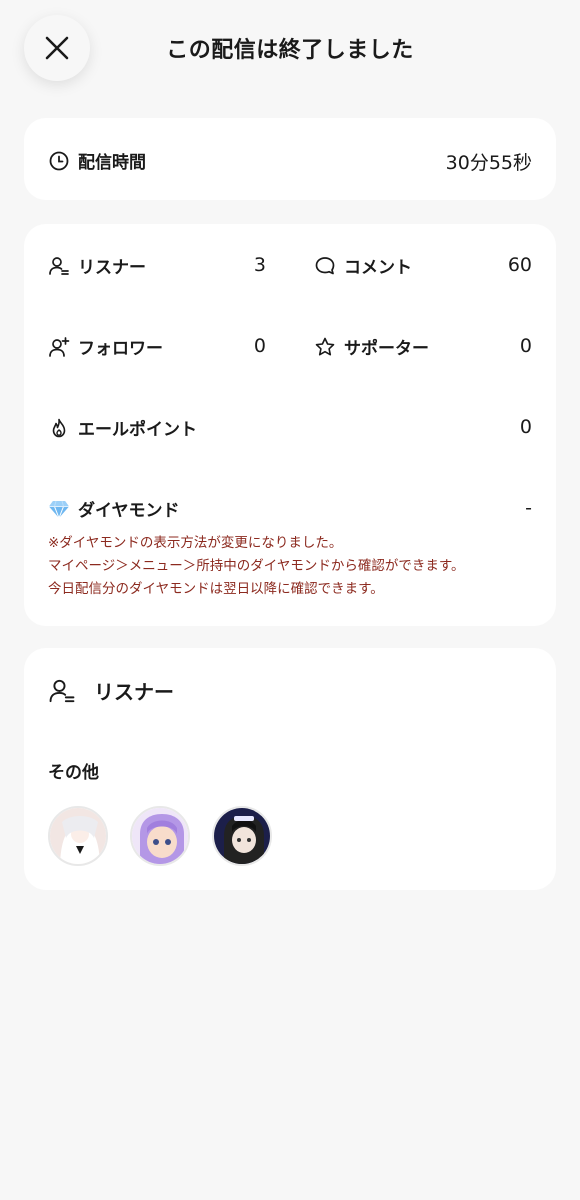  What do you see at coordinates (59, 161) in the screenshot?
I see `clock-icon` at bounding box center [59, 161].